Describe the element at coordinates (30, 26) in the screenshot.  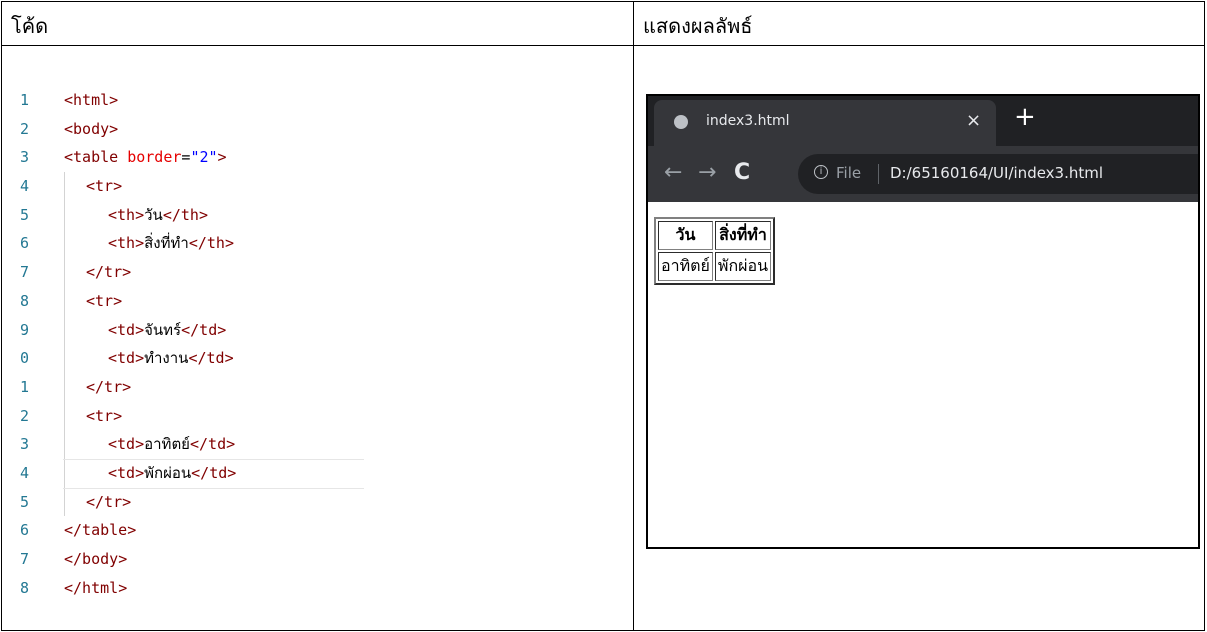
I see `code-column-header: โค้ด` at that location.